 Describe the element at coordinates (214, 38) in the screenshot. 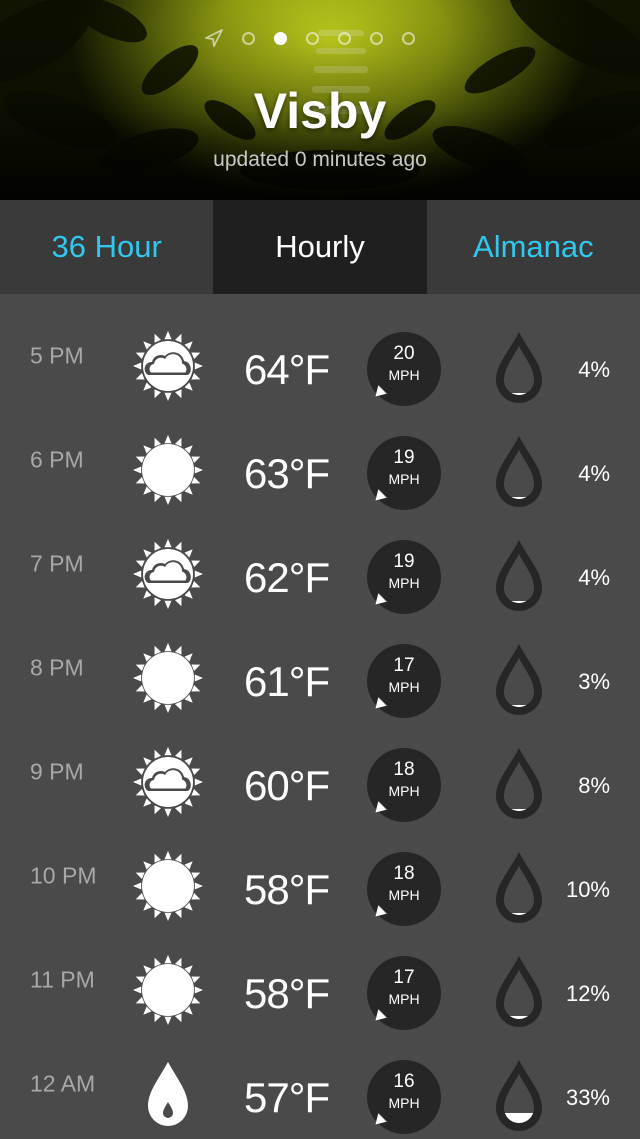

I see `location-arrow-icon` at that location.